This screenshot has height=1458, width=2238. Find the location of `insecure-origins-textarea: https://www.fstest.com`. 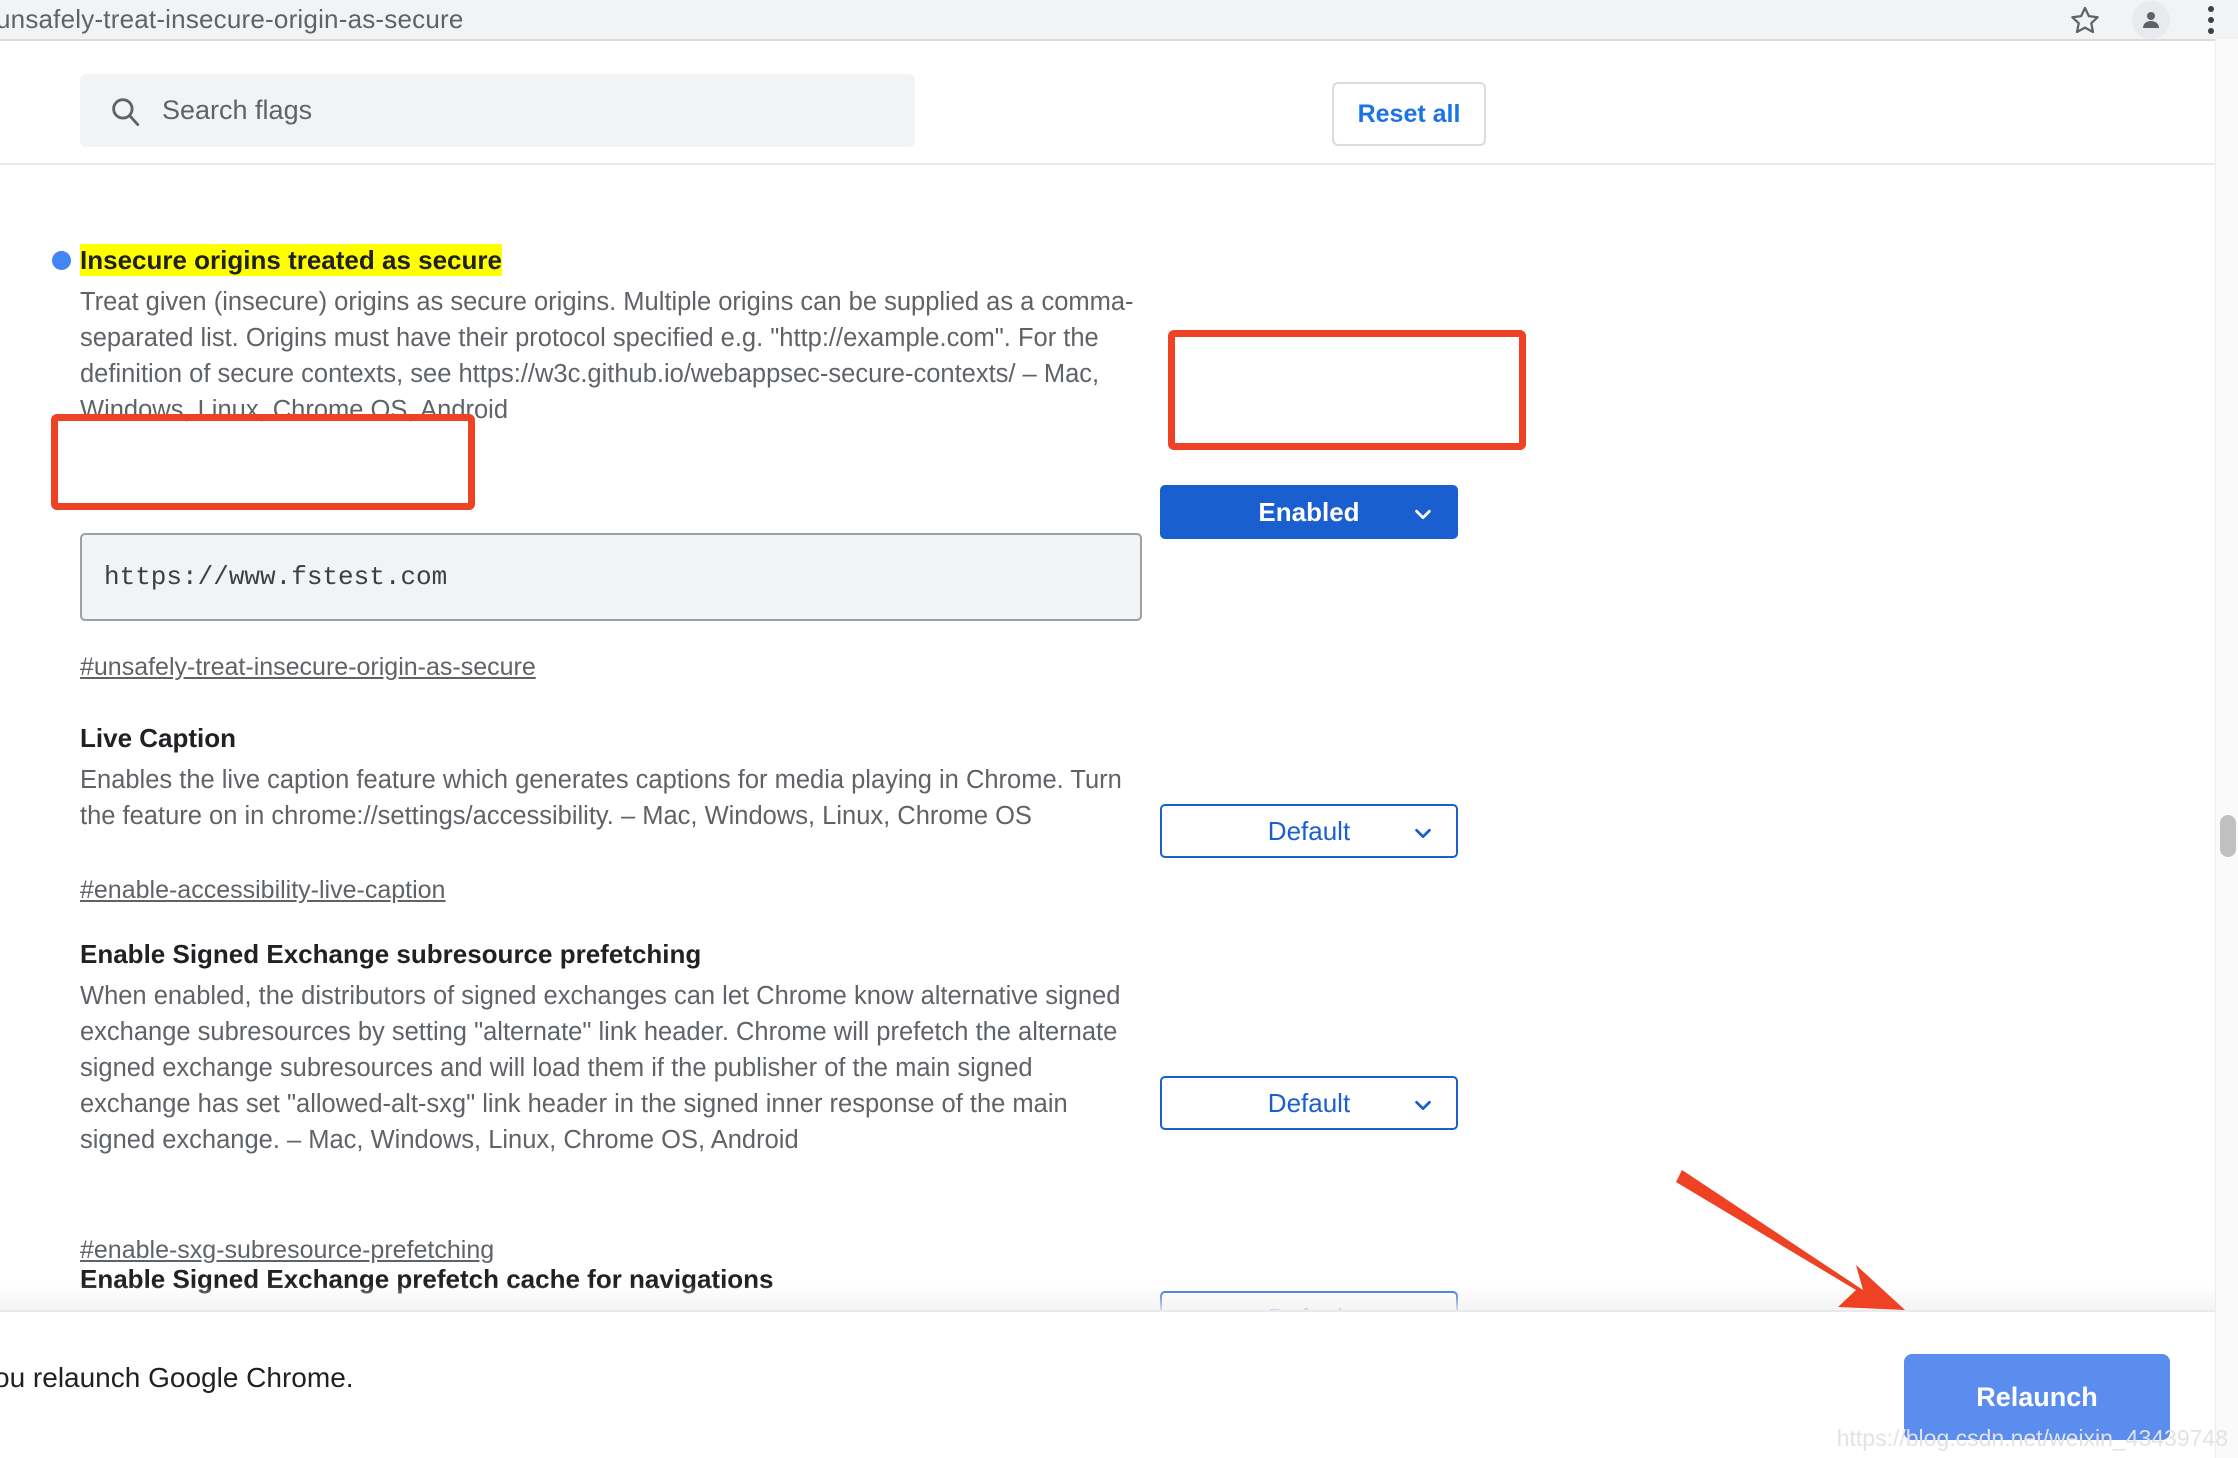

insecure-origins-textarea: https://www.fstest.com is located at coordinates (611, 577).